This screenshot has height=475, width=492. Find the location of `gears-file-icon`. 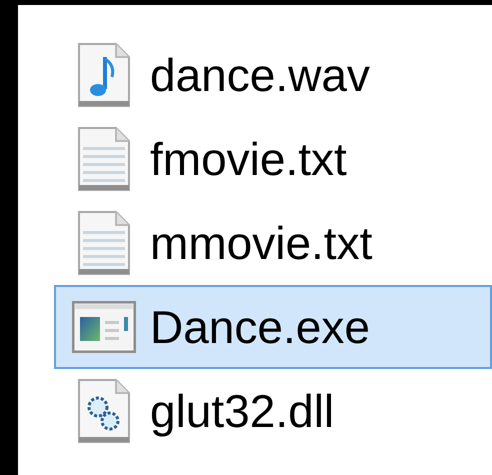

gears-file-icon is located at coordinates (104, 411).